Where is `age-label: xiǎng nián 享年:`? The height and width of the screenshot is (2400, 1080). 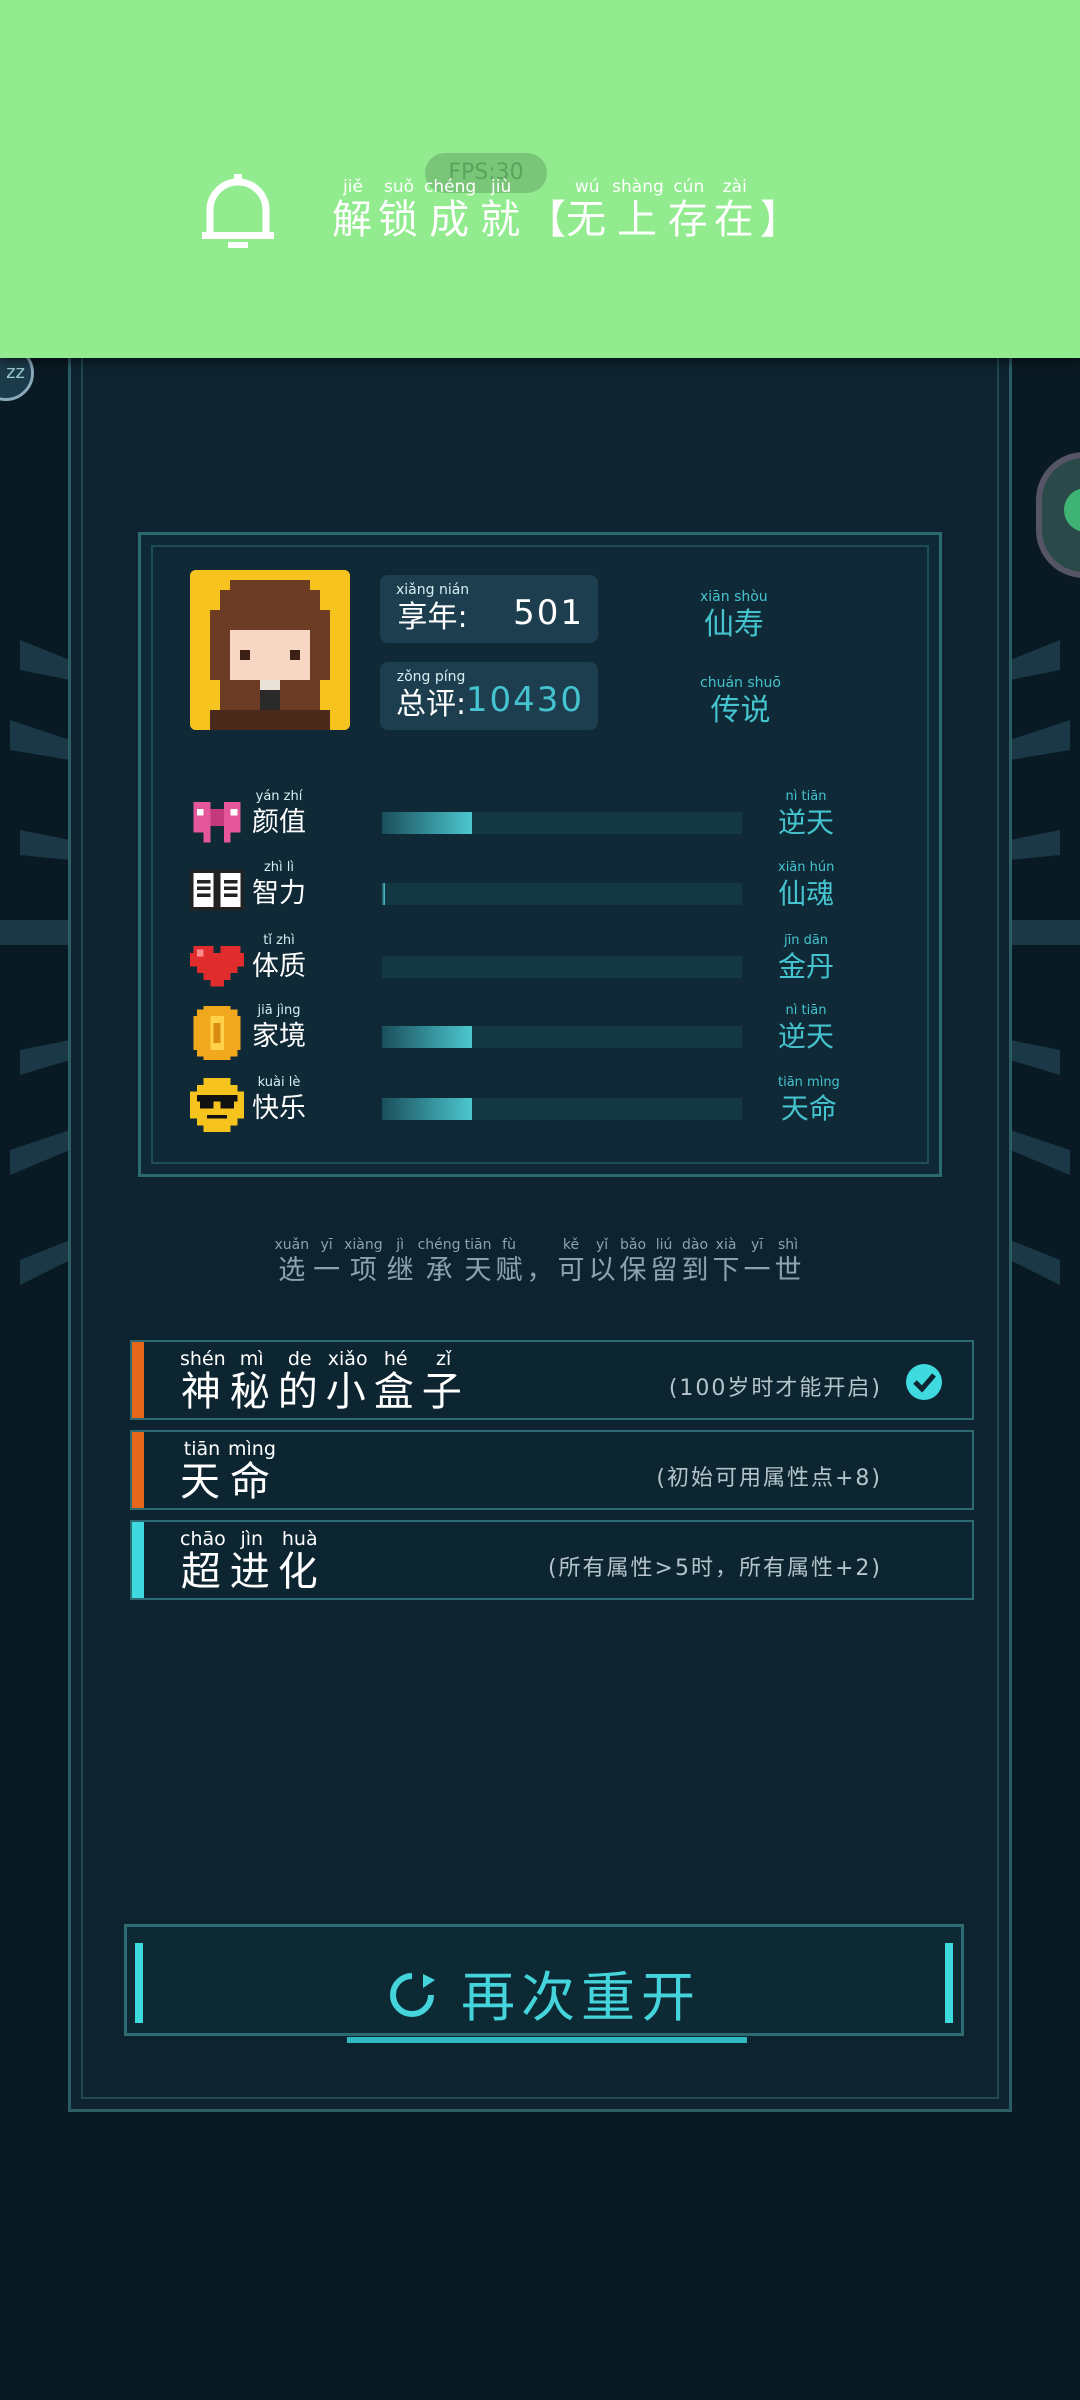 age-label: xiǎng nián 享年: is located at coordinates (433, 608).